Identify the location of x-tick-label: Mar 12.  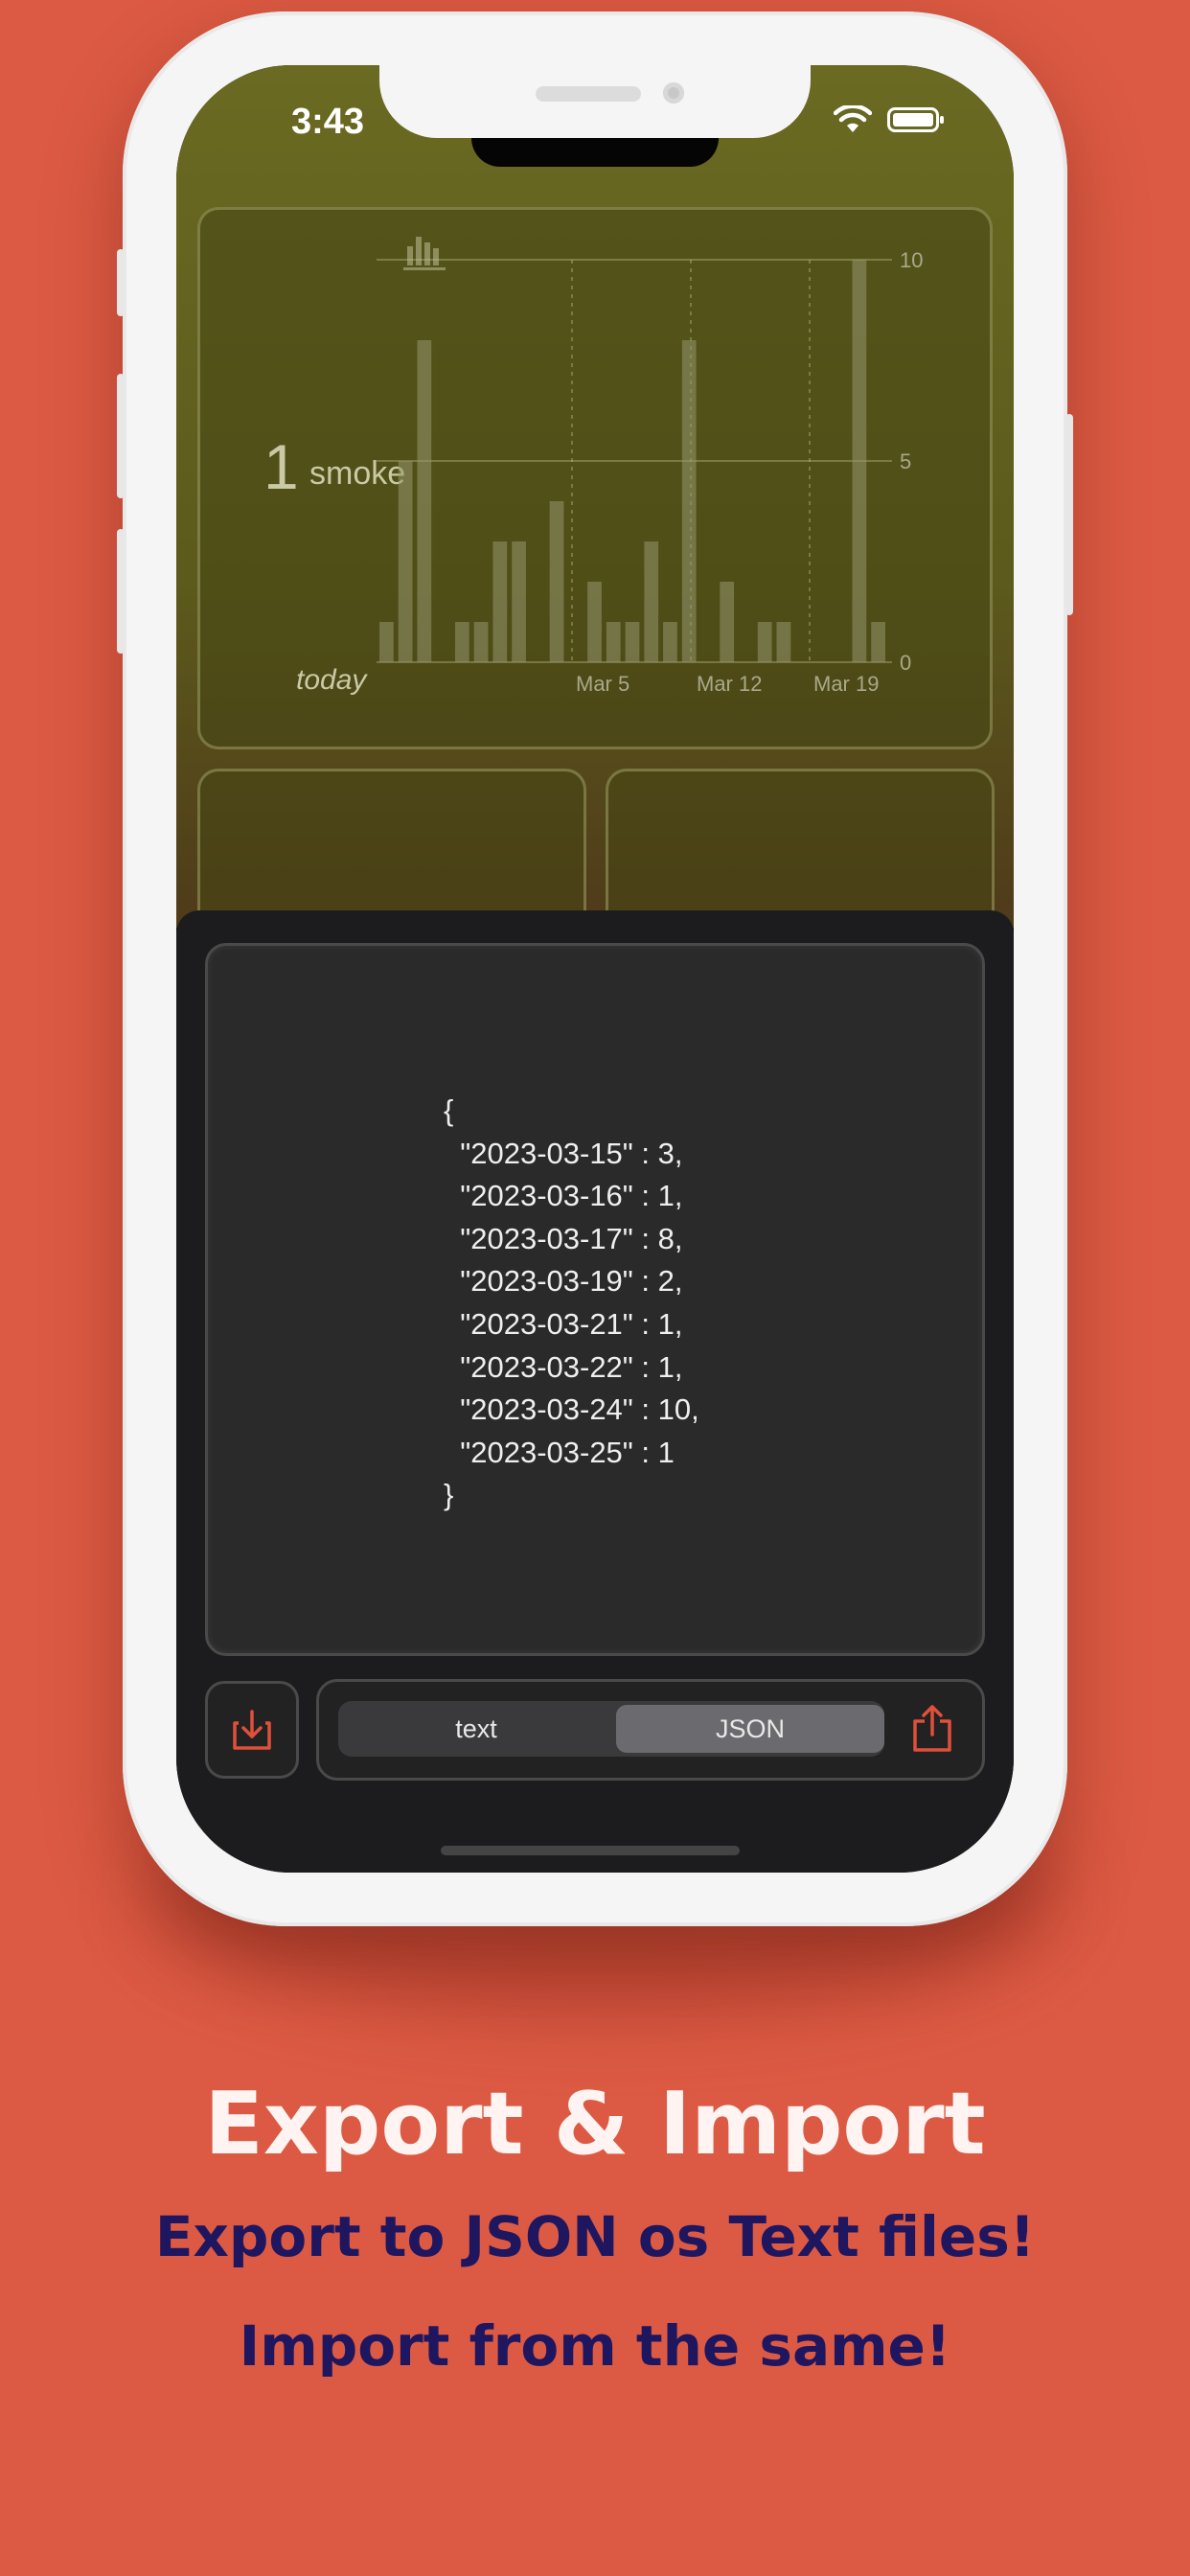
(730, 684).